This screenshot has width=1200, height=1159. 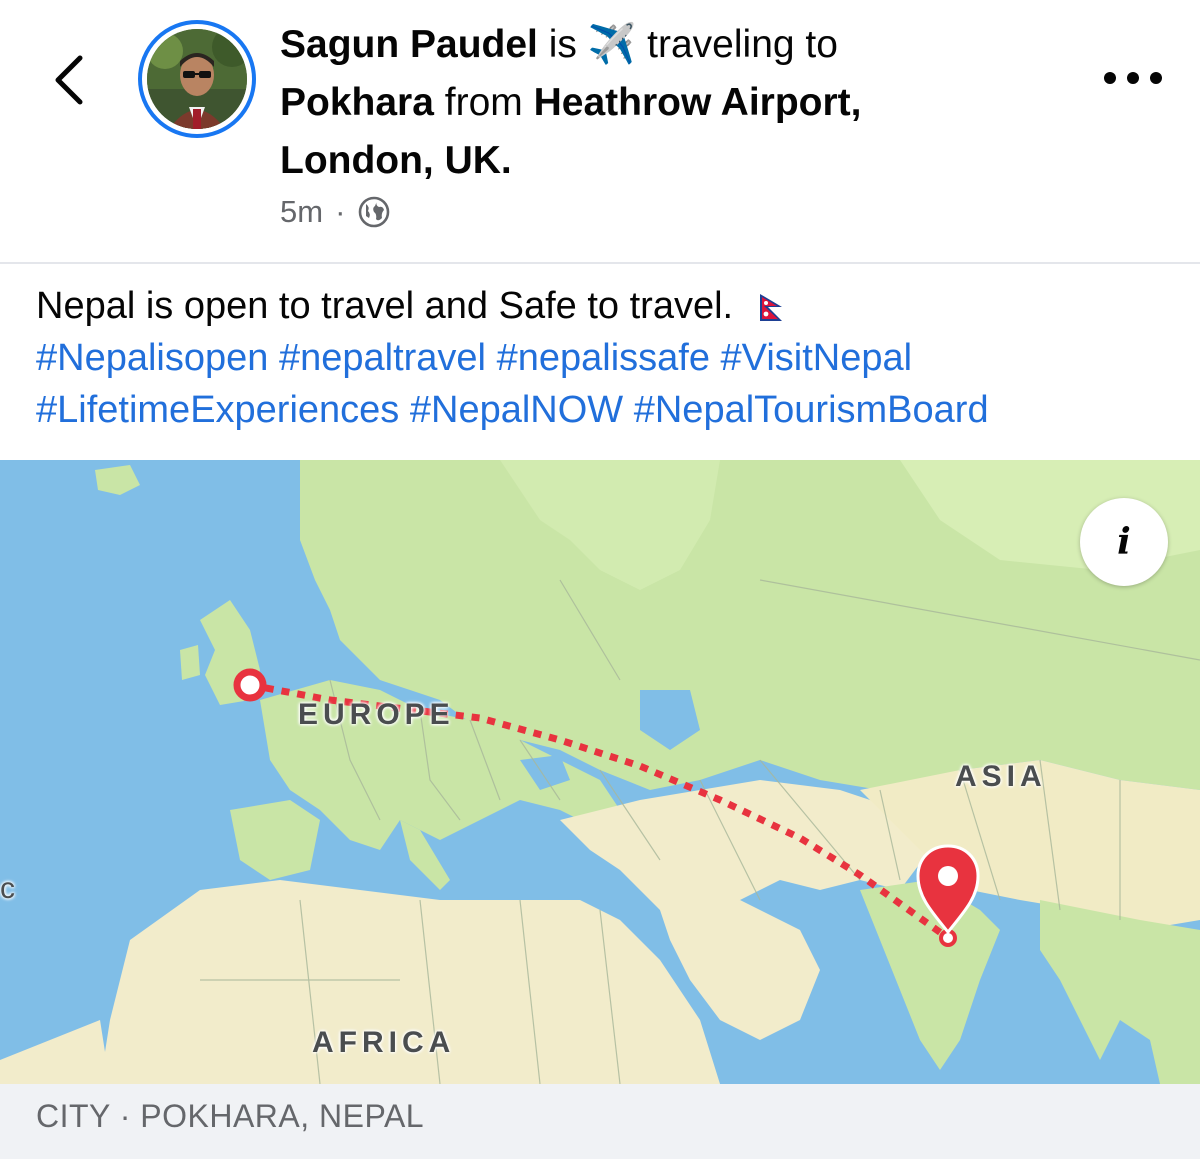 I want to click on more-options-button, so click(x=1133, y=78).